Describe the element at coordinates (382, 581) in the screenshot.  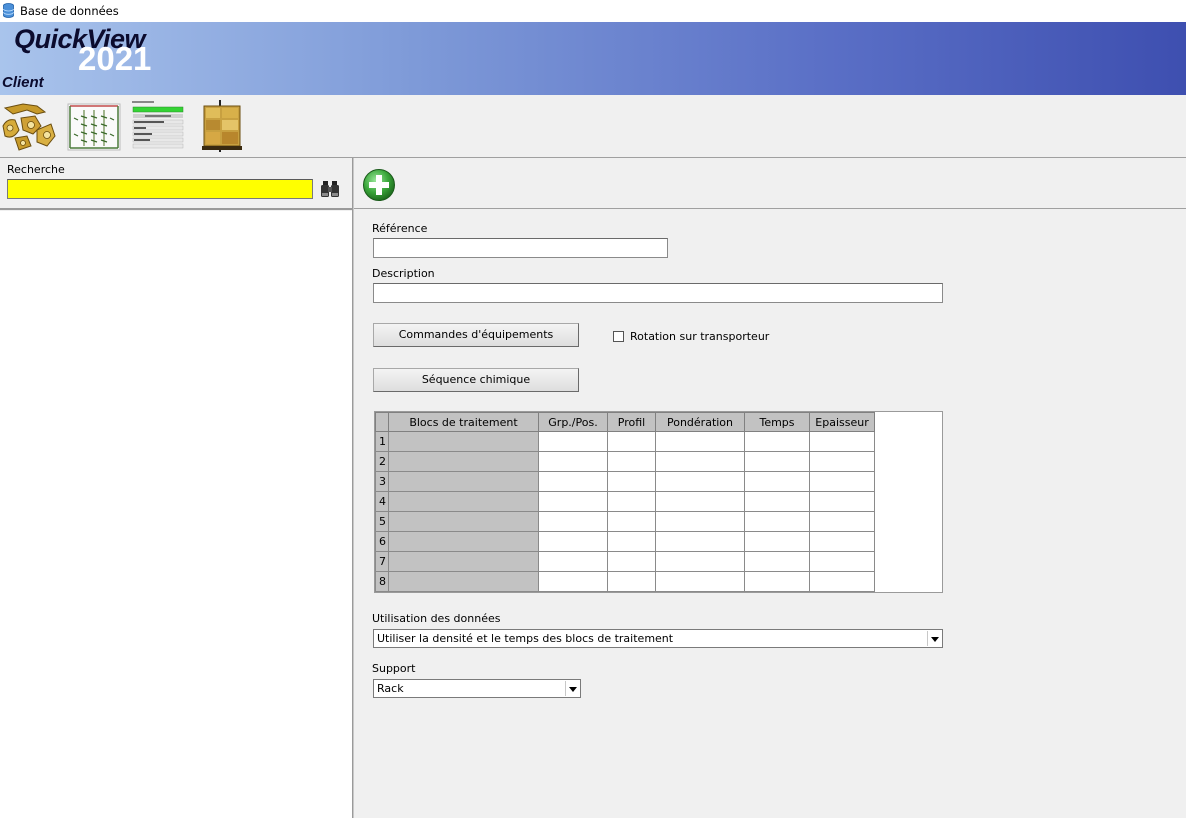
I see `row-number: 8` at that location.